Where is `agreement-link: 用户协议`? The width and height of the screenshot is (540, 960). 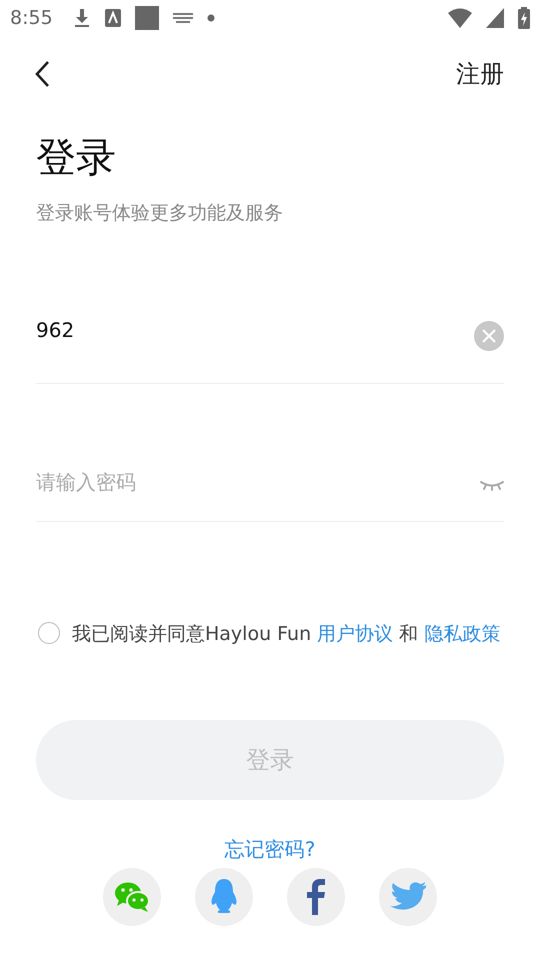 agreement-link: 用户协议 is located at coordinates (355, 634).